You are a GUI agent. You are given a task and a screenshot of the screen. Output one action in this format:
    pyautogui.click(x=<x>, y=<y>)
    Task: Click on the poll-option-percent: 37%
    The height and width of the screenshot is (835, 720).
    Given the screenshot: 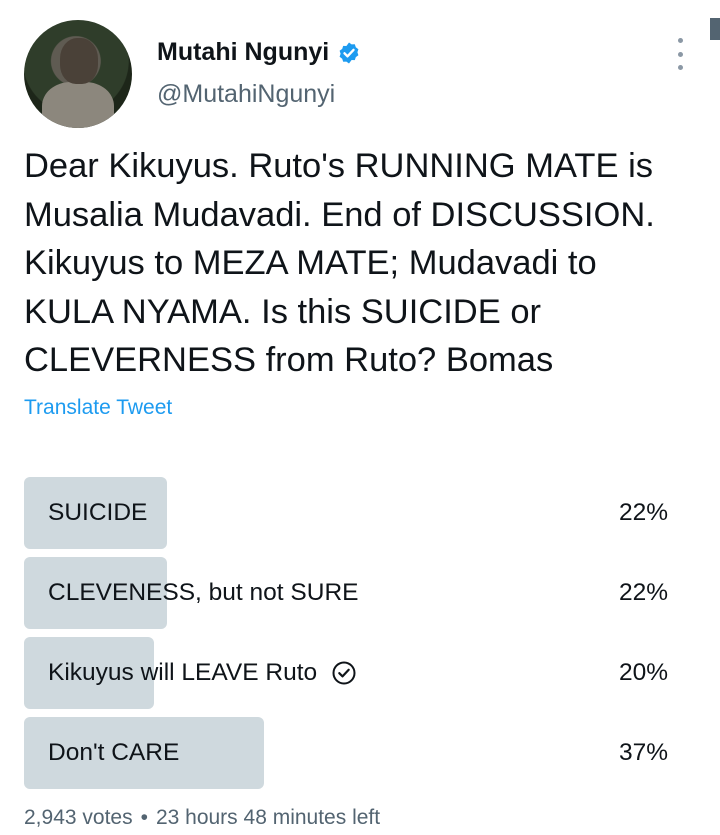 What is the action you would take?
    pyautogui.click(x=643, y=752)
    